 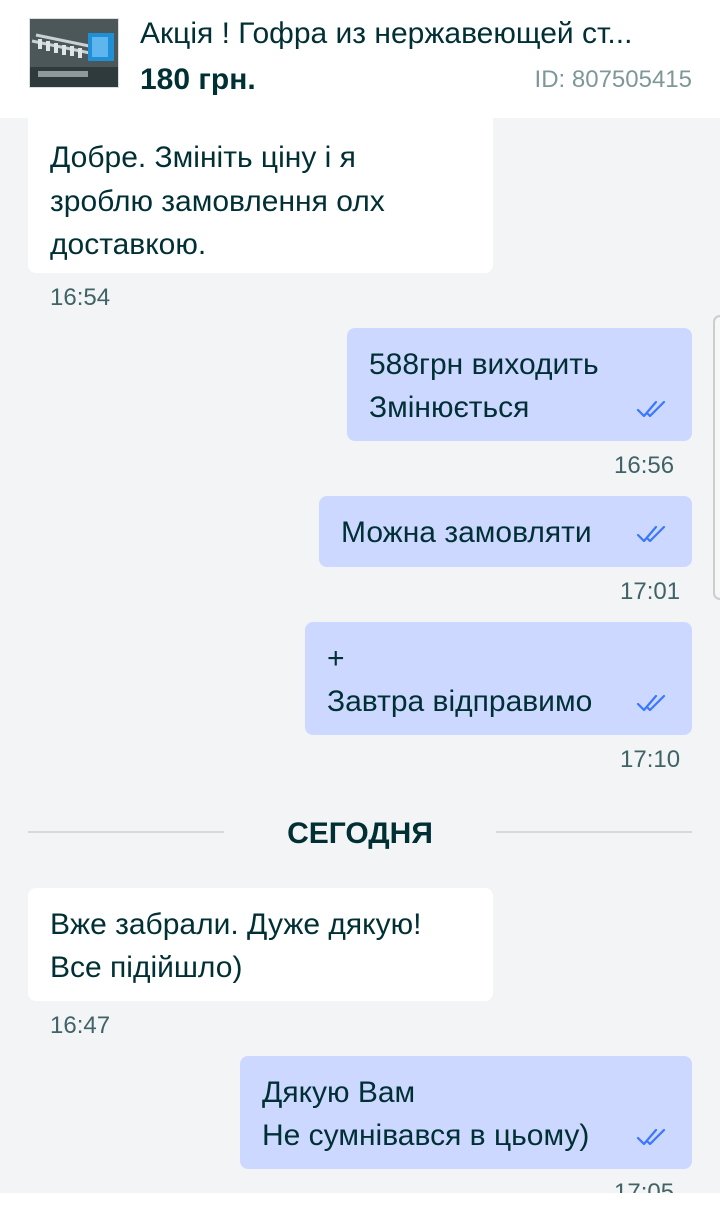 I want to click on message-text-line: Все підійшло), so click(x=146, y=967).